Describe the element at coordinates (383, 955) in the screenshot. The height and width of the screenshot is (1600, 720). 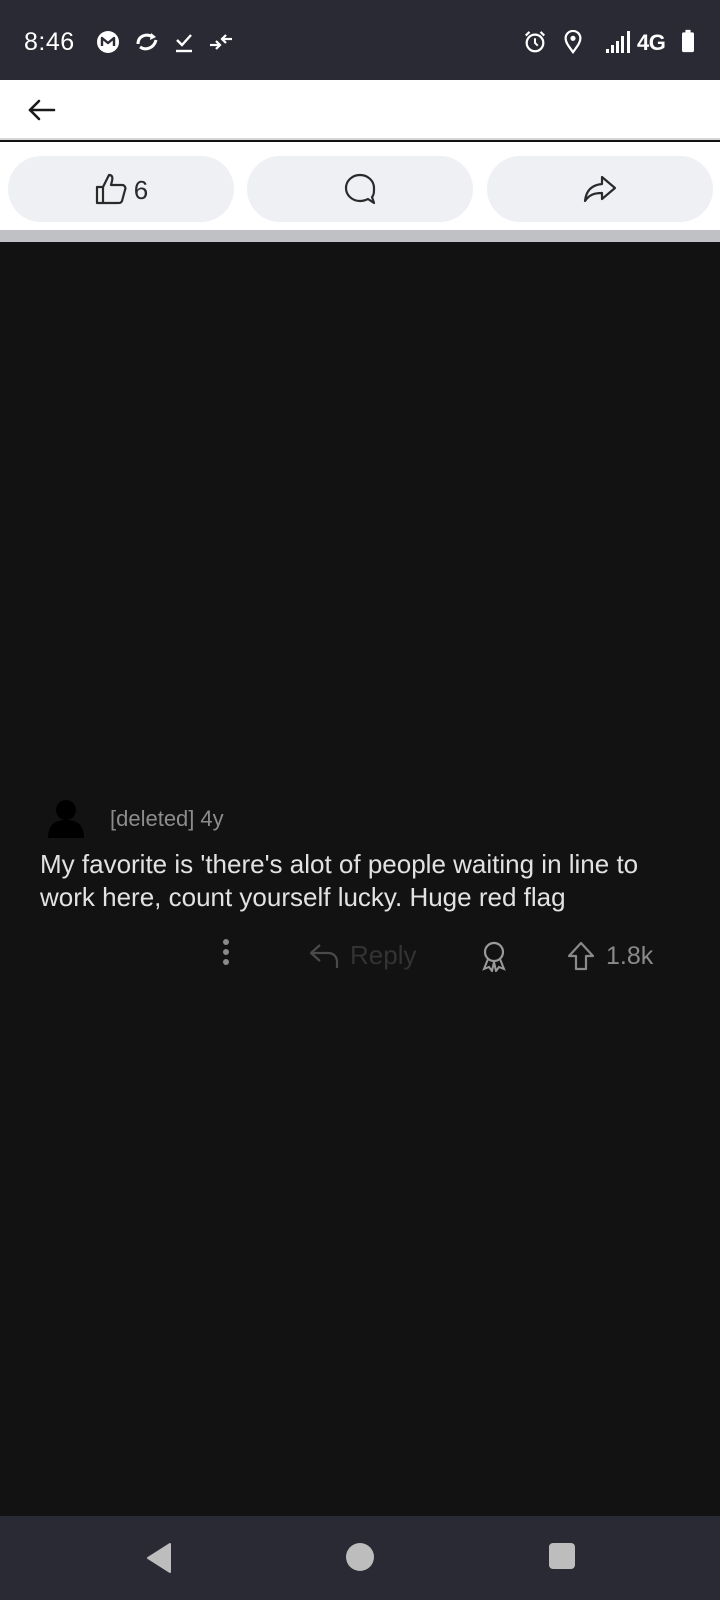
I see `reply-label: Reply` at that location.